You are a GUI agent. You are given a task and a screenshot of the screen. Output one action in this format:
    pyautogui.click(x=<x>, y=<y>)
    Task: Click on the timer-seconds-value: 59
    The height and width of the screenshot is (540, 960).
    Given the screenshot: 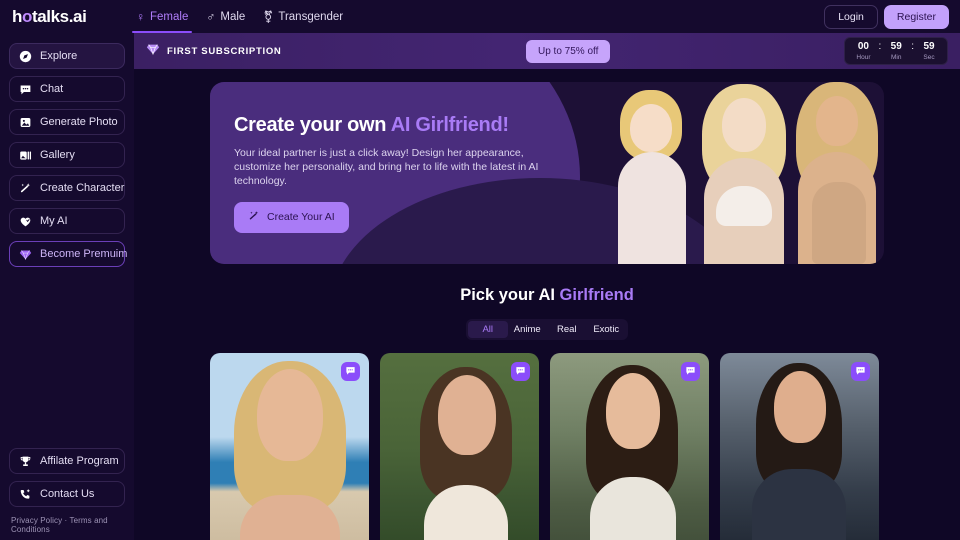 What is the action you would take?
    pyautogui.click(x=929, y=46)
    